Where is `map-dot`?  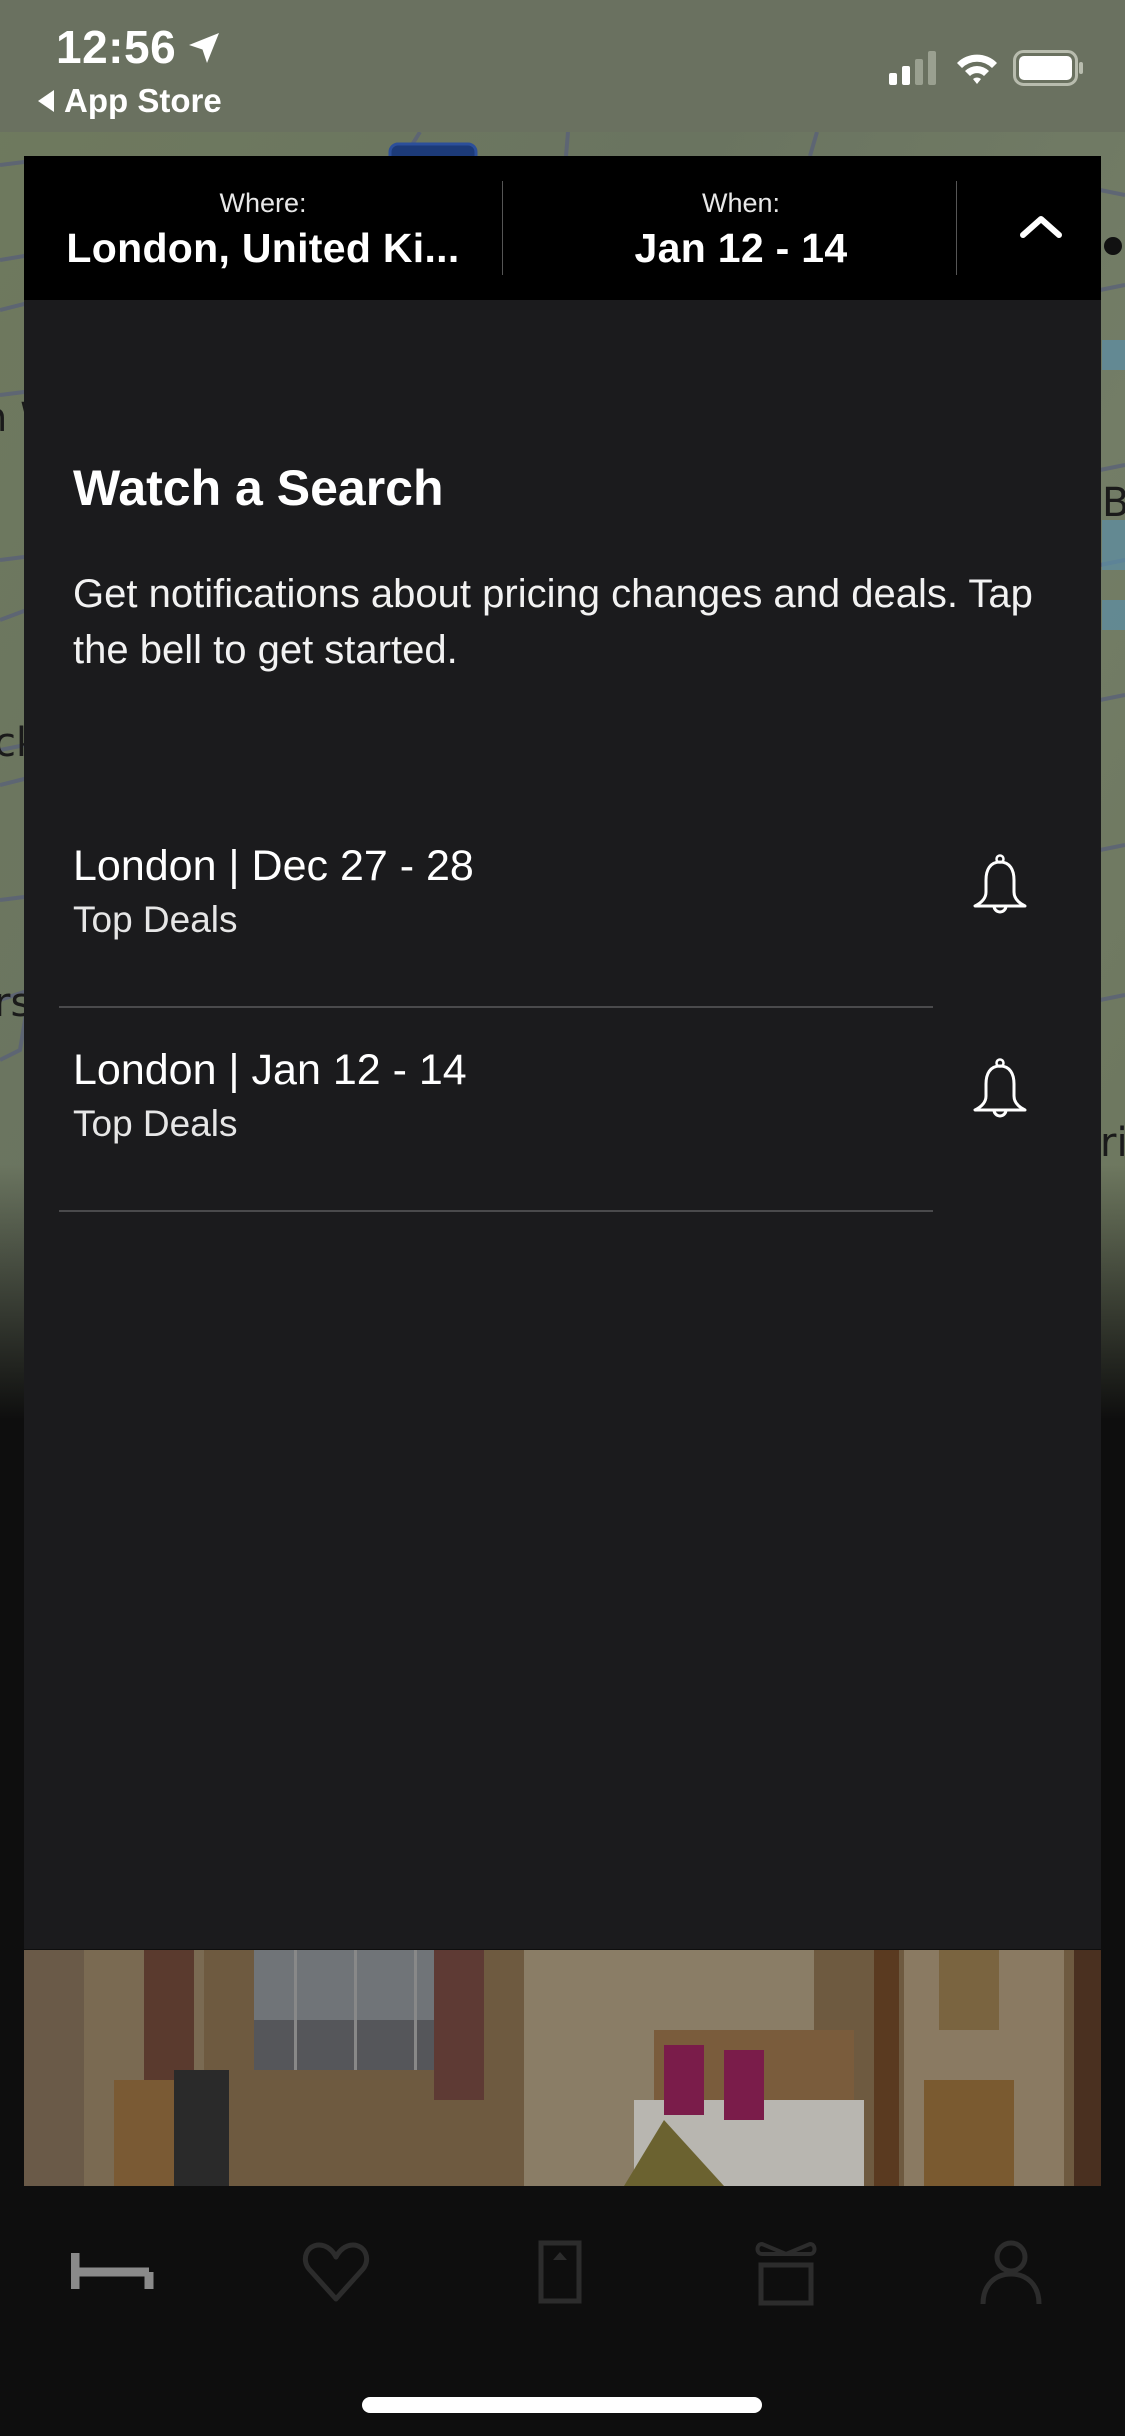
map-dot is located at coordinates (1113, 246).